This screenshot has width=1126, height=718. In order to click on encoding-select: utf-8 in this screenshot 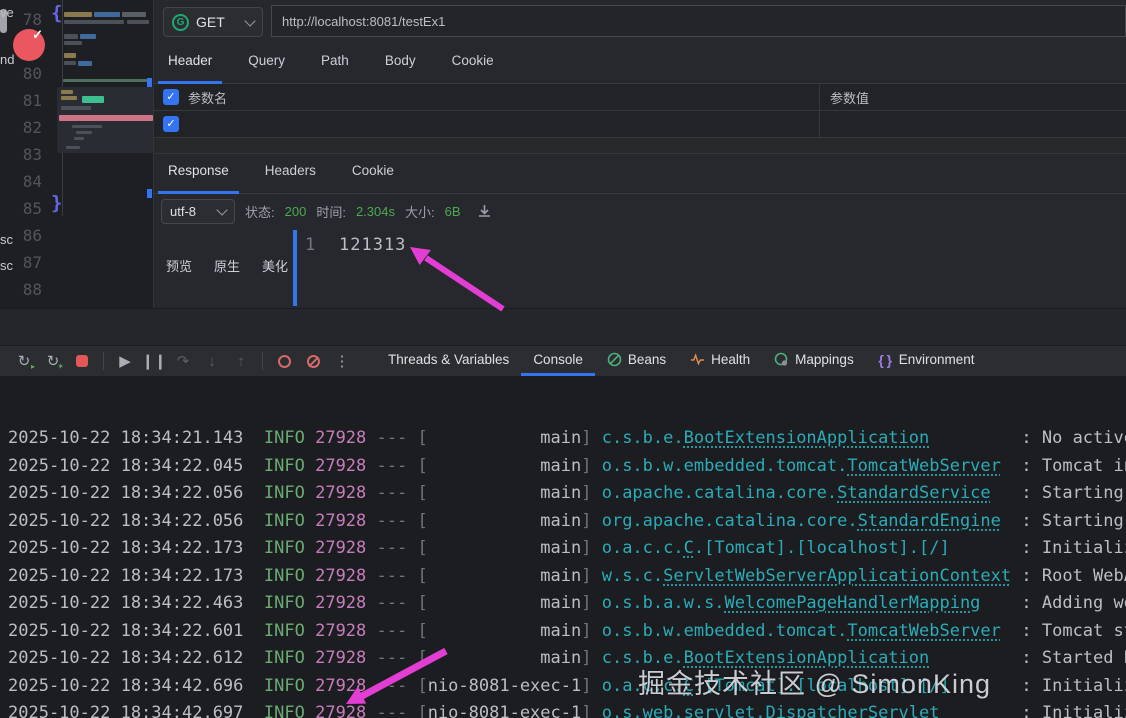, I will do `click(198, 211)`.